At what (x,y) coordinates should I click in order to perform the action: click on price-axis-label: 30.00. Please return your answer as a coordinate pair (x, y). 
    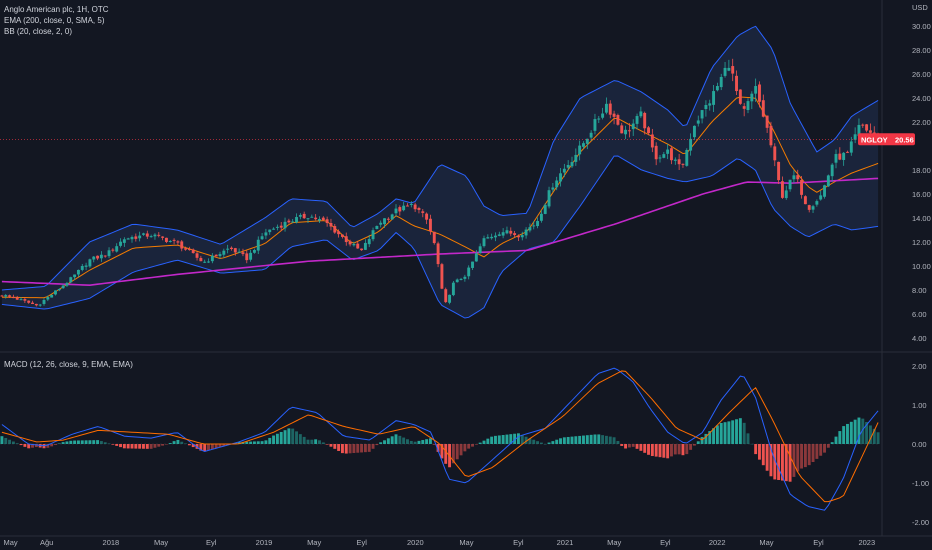
    Looking at the image, I should click on (921, 26).